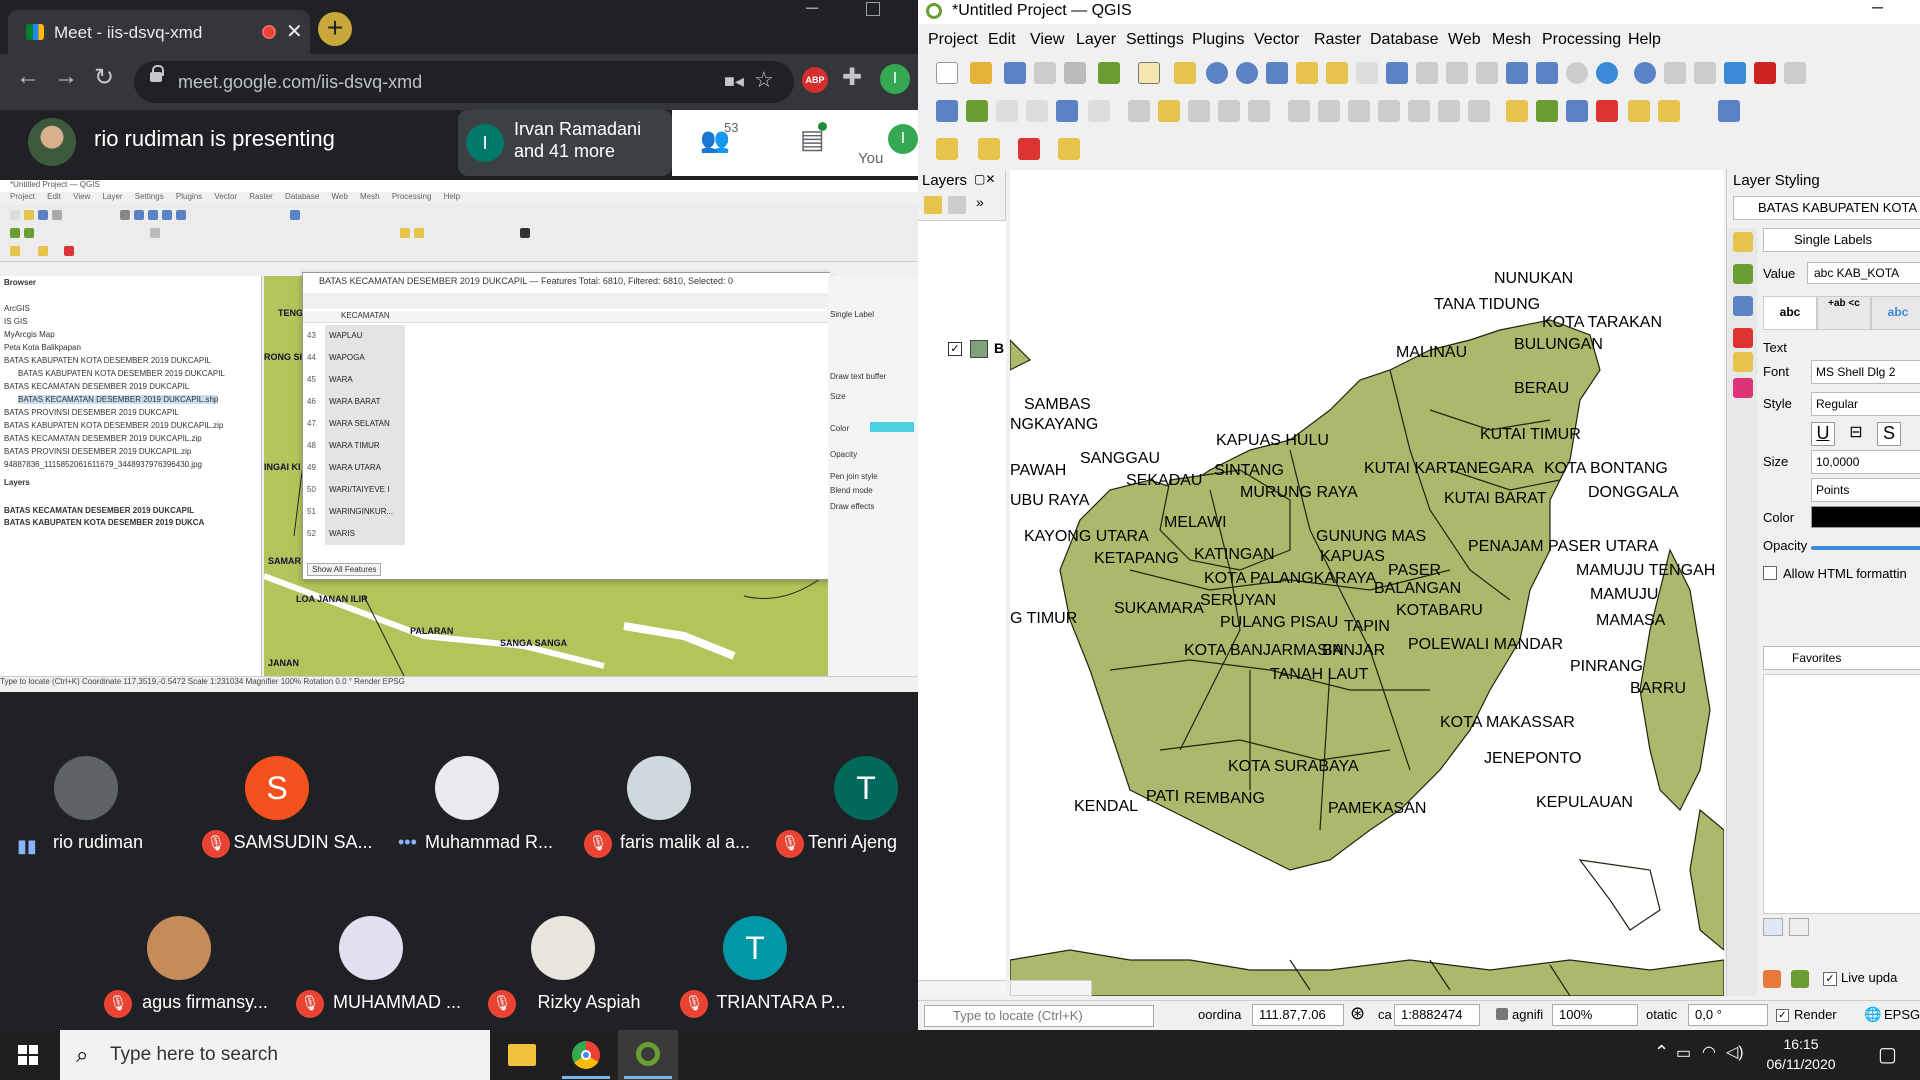 This screenshot has width=1920, height=1080. Describe the element at coordinates (1830, 979) in the screenshot. I see `live-update-checkbox: ✓` at that location.